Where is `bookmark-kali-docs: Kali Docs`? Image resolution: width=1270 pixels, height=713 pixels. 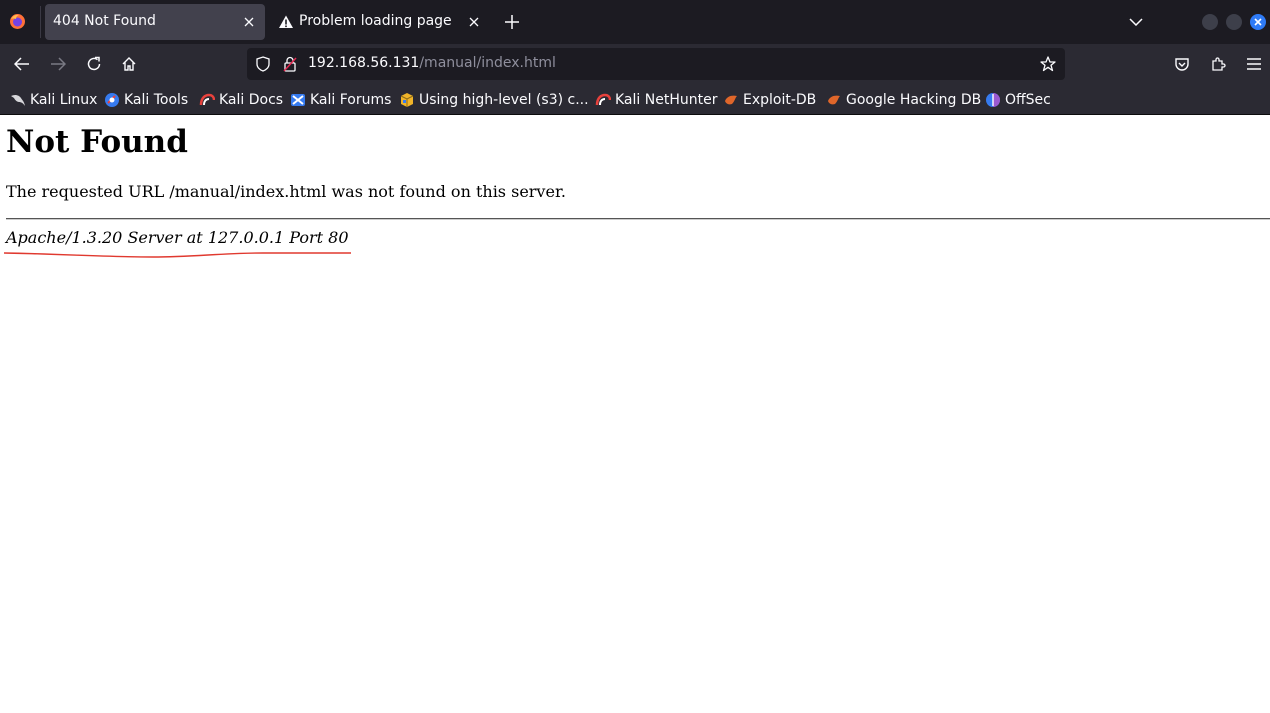 bookmark-kali-docs: Kali Docs is located at coordinates (241, 100).